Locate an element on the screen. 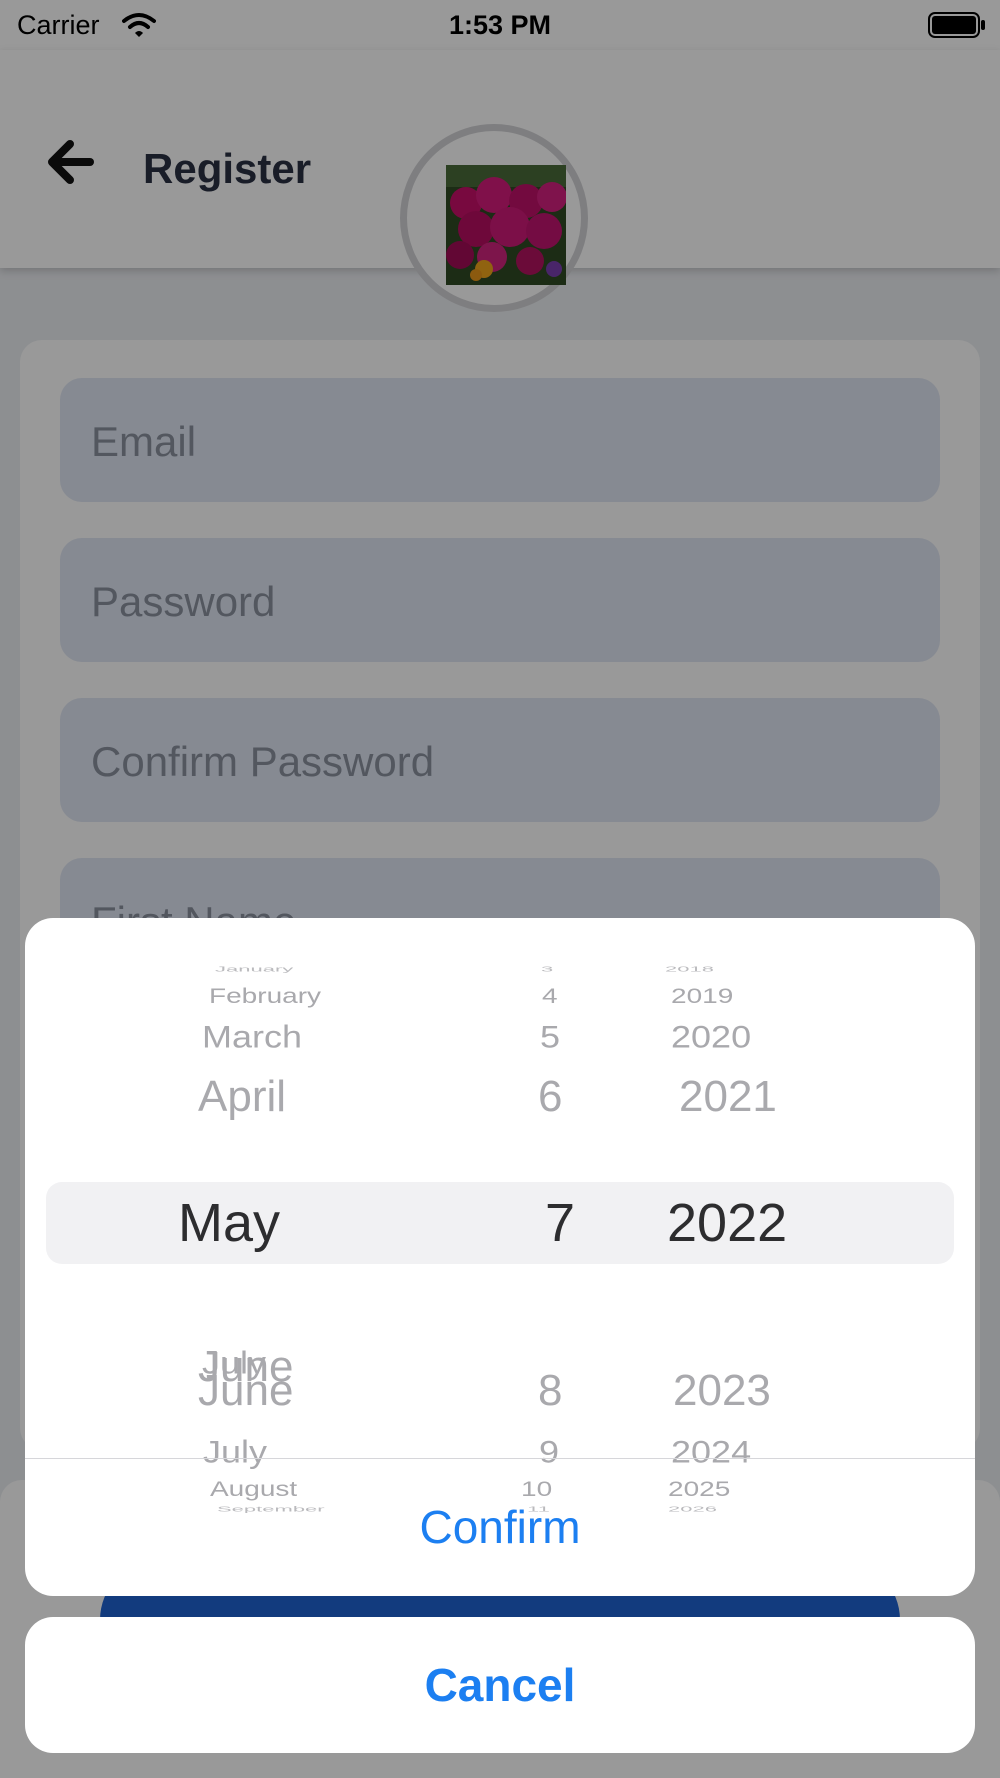  picker-year-item: 2021 is located at coordinates (728, 1097).